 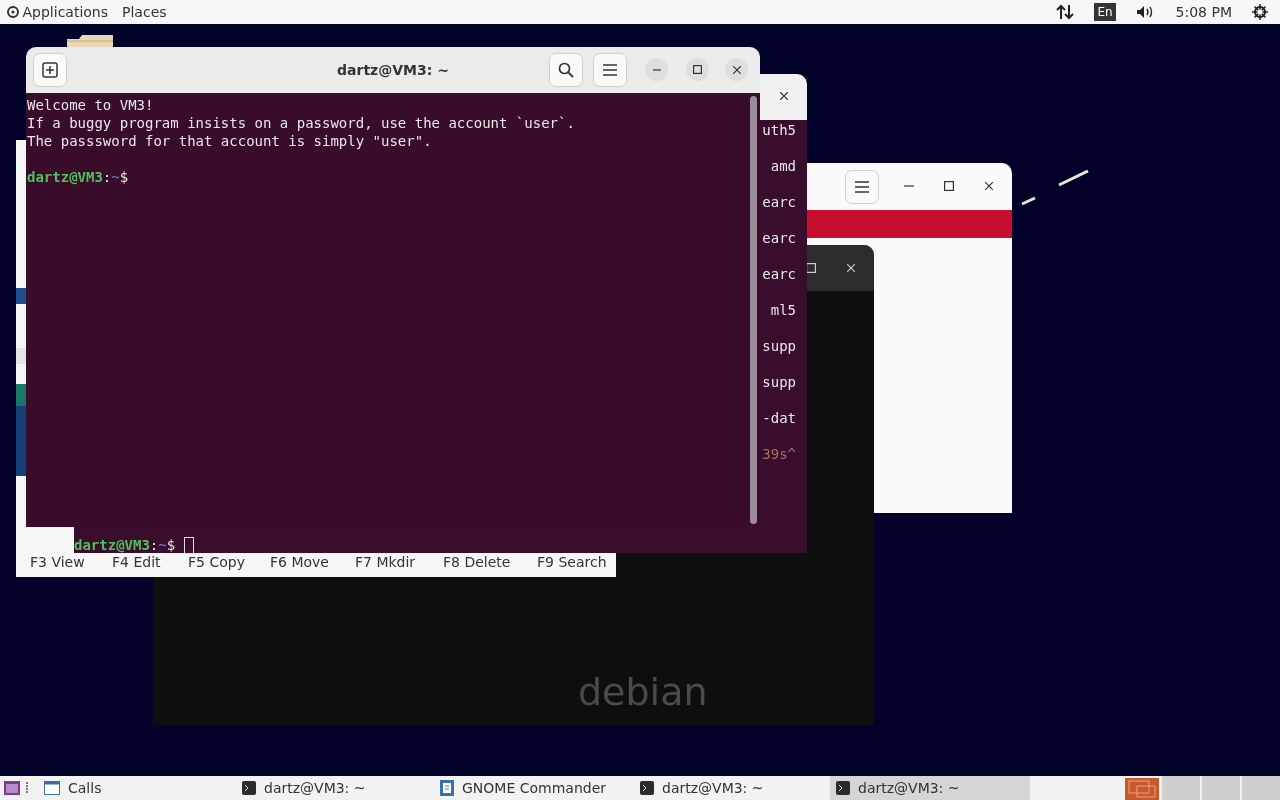 What do you see at coordinates (91, 105) in the screenshot?
I see `terminal-text: Welcome to VM3!` at bounding box center [91, 105].